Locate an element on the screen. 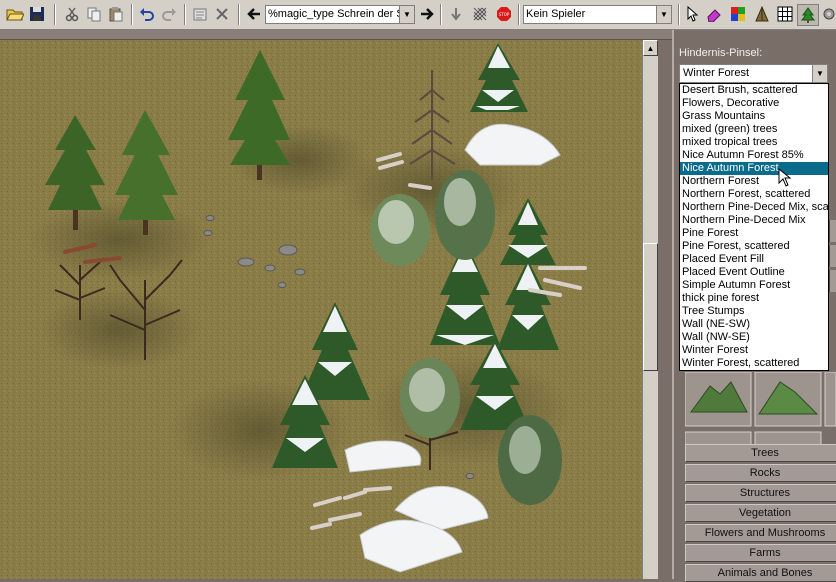 This screenshot has width=836, height=582. brush-option: Simple Autumn Forest is located at coordinates (754, 285).